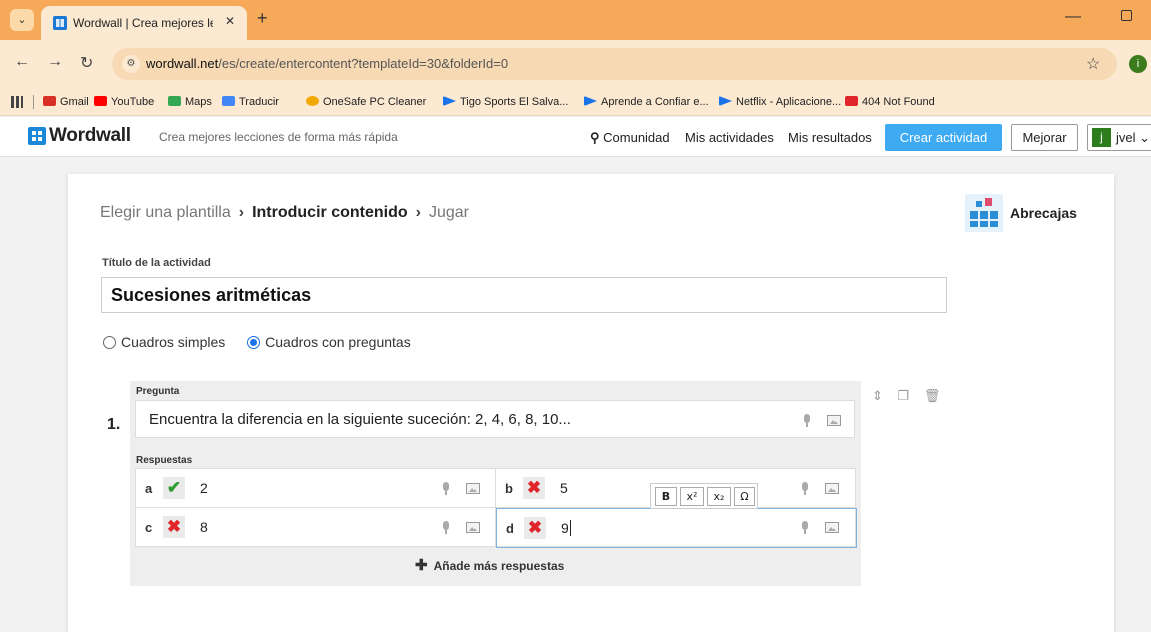 Image resolution: width=1151 pixels, height=632 pixels. Describe the element at coordinates (509, 488) in the screenshot. I see `answer-letter: b` at that location.